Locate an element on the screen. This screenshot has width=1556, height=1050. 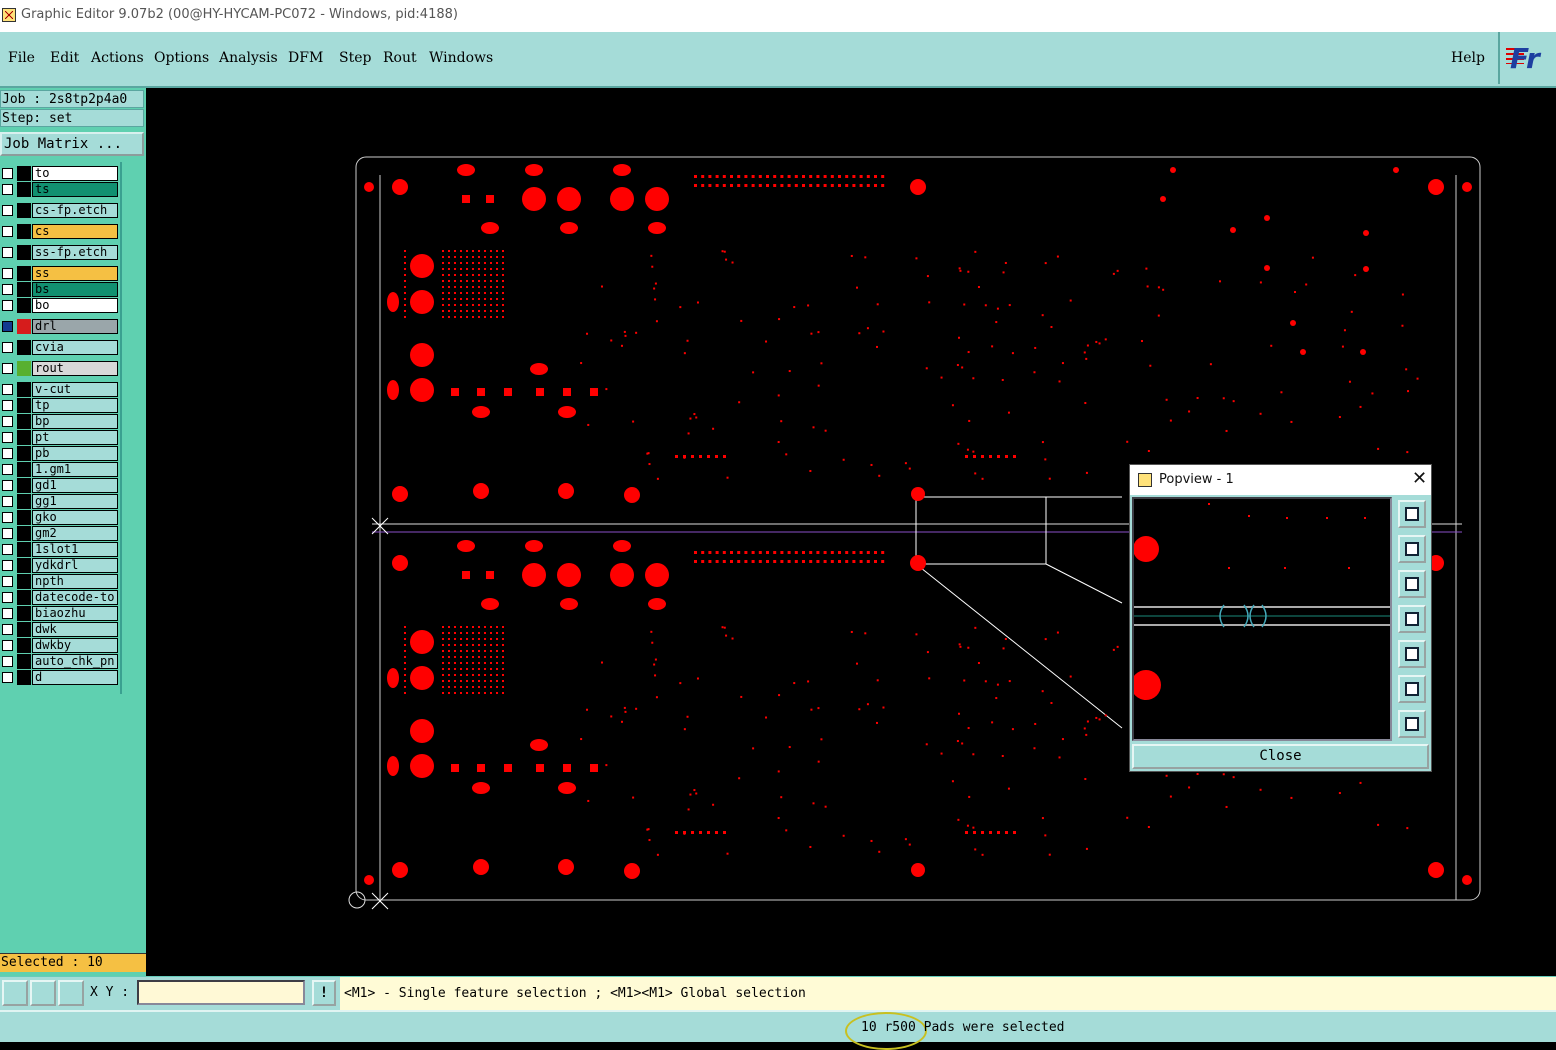
layer-name: v-cut is located at coordinates (75, 389).